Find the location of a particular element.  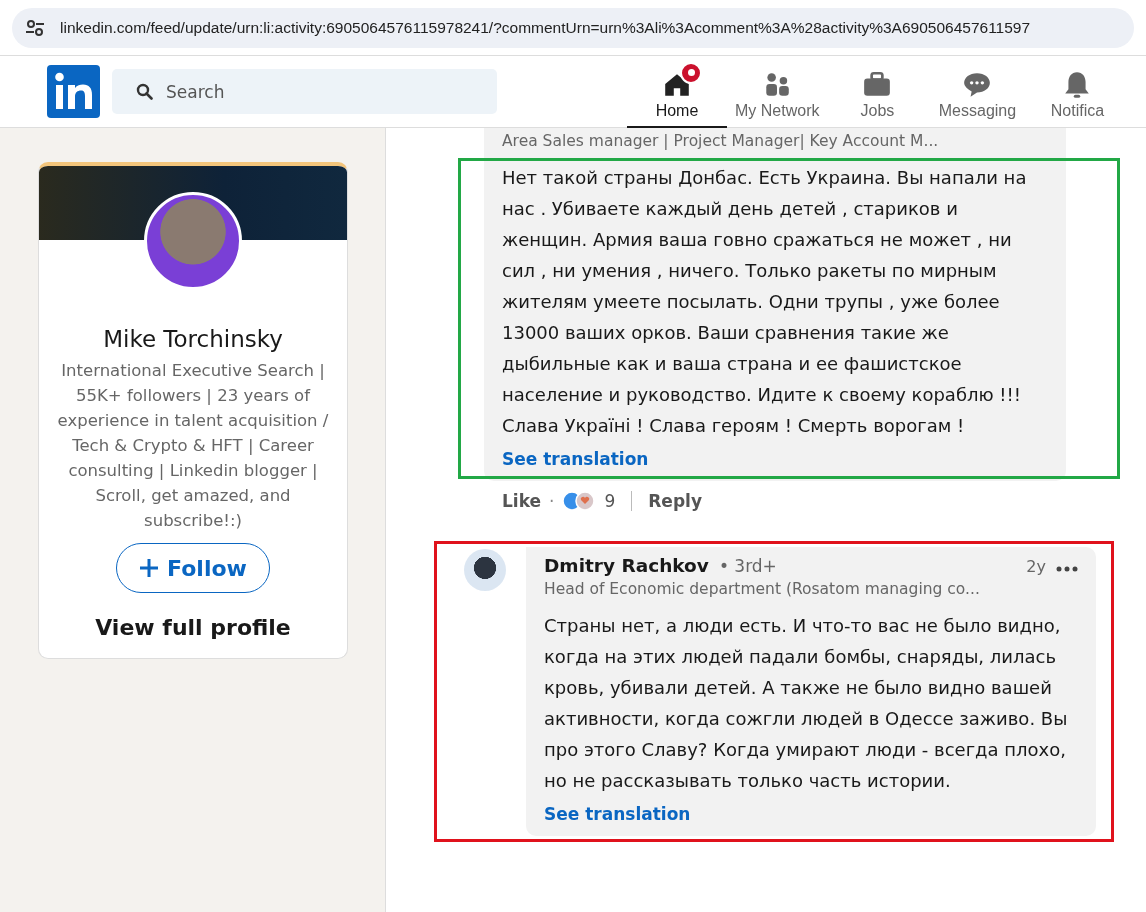

nav-tab: Notifica is located at coordinates (1077, 91).